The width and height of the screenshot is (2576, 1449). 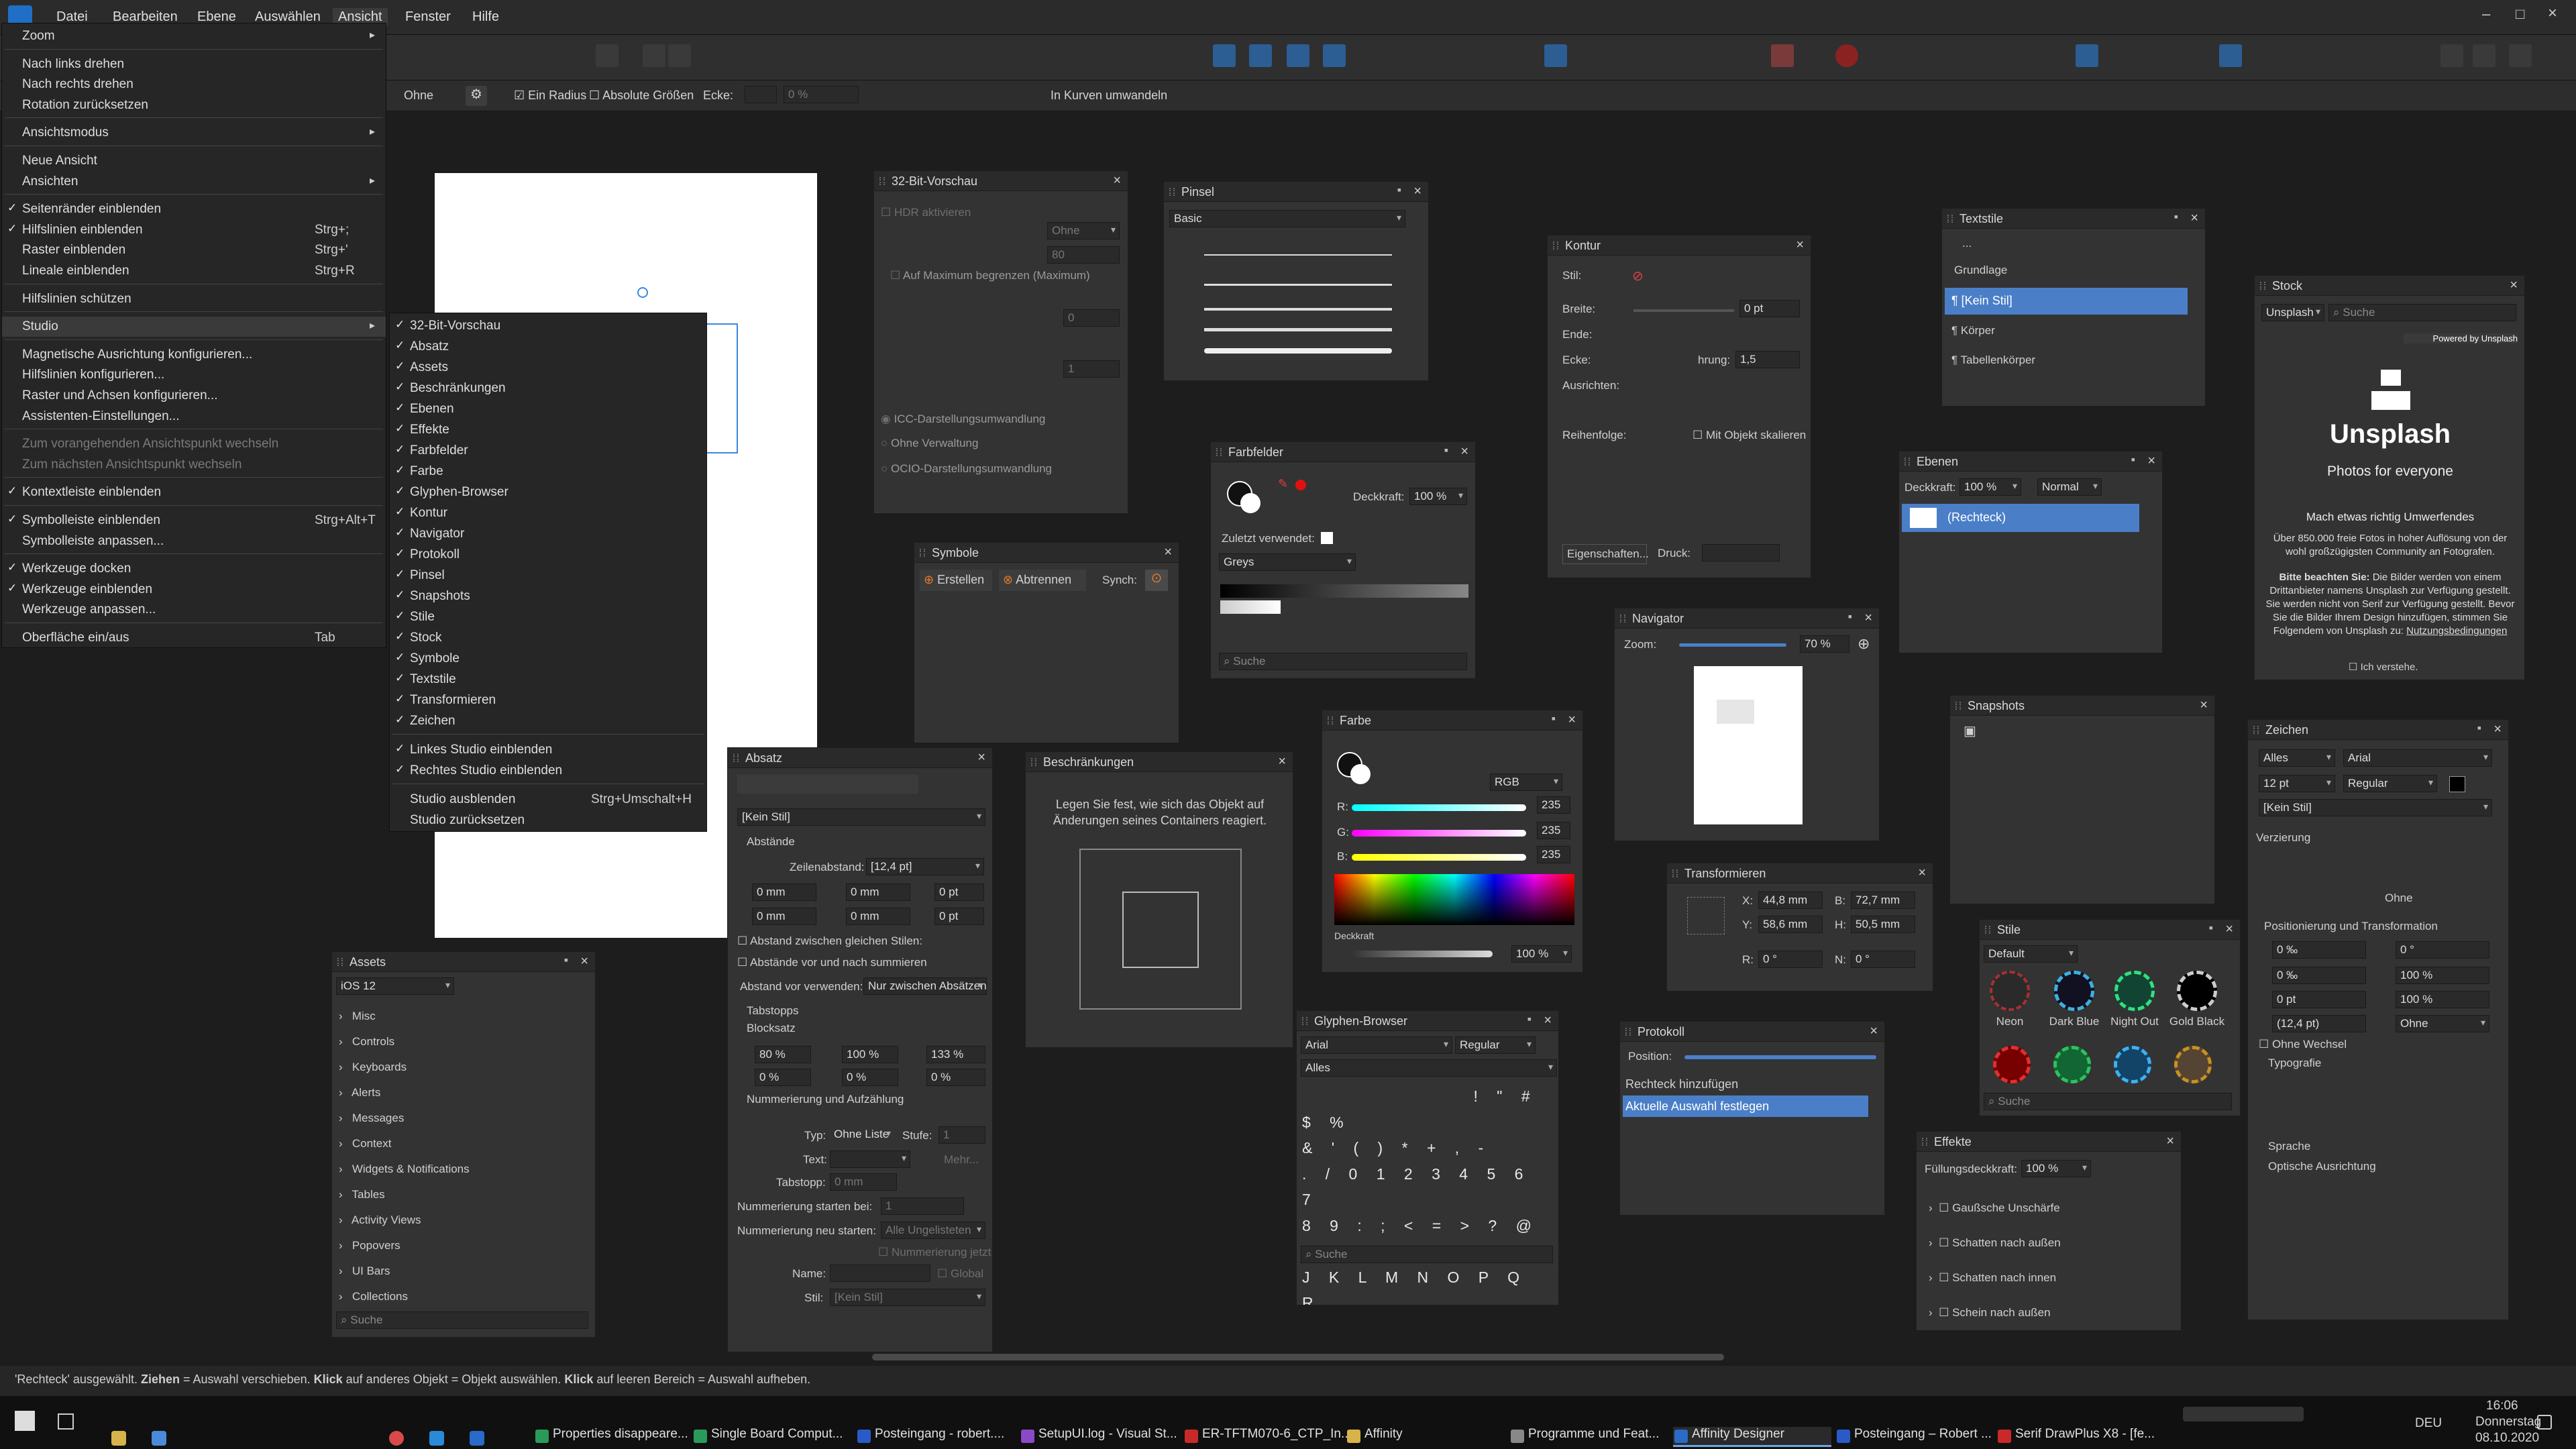 What do you see at coordinates (194, 36) in the screenshot?
I see `menu-item-zoom: Zoom ▸` at bounding box center [194, 36].